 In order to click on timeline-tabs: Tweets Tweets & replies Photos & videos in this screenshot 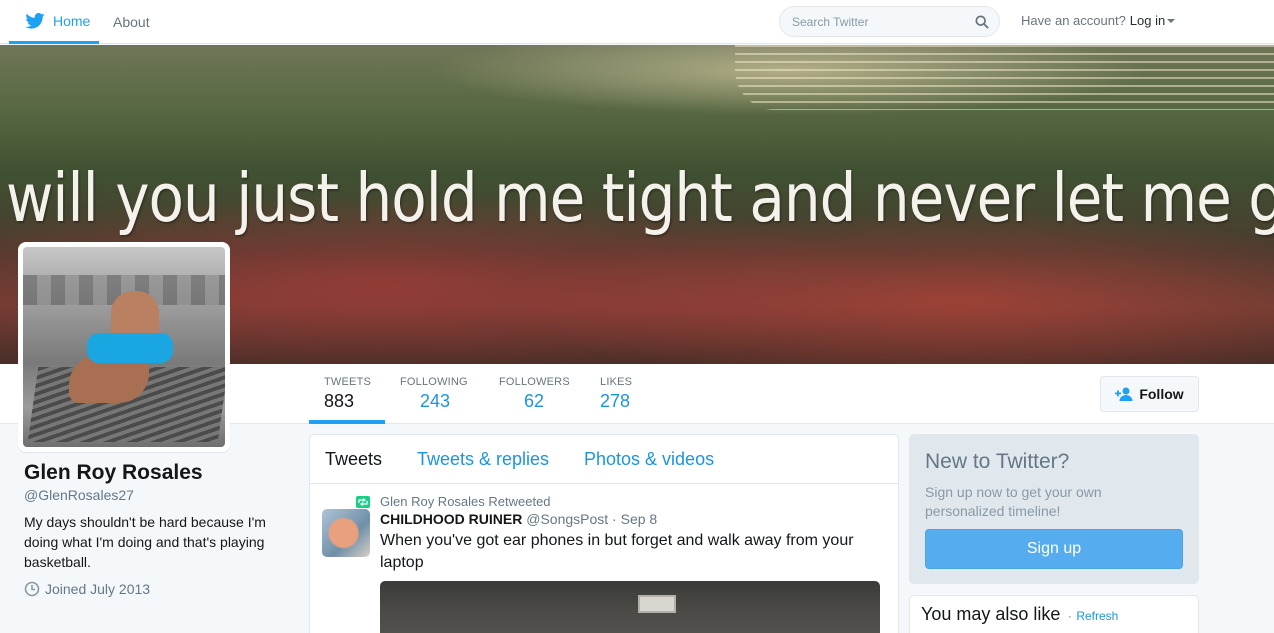, I will do `click(604, 459)`.